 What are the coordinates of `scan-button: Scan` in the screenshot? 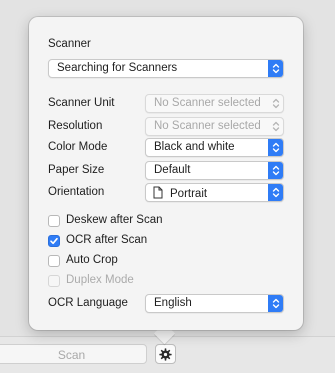 It's located at (73, 354).